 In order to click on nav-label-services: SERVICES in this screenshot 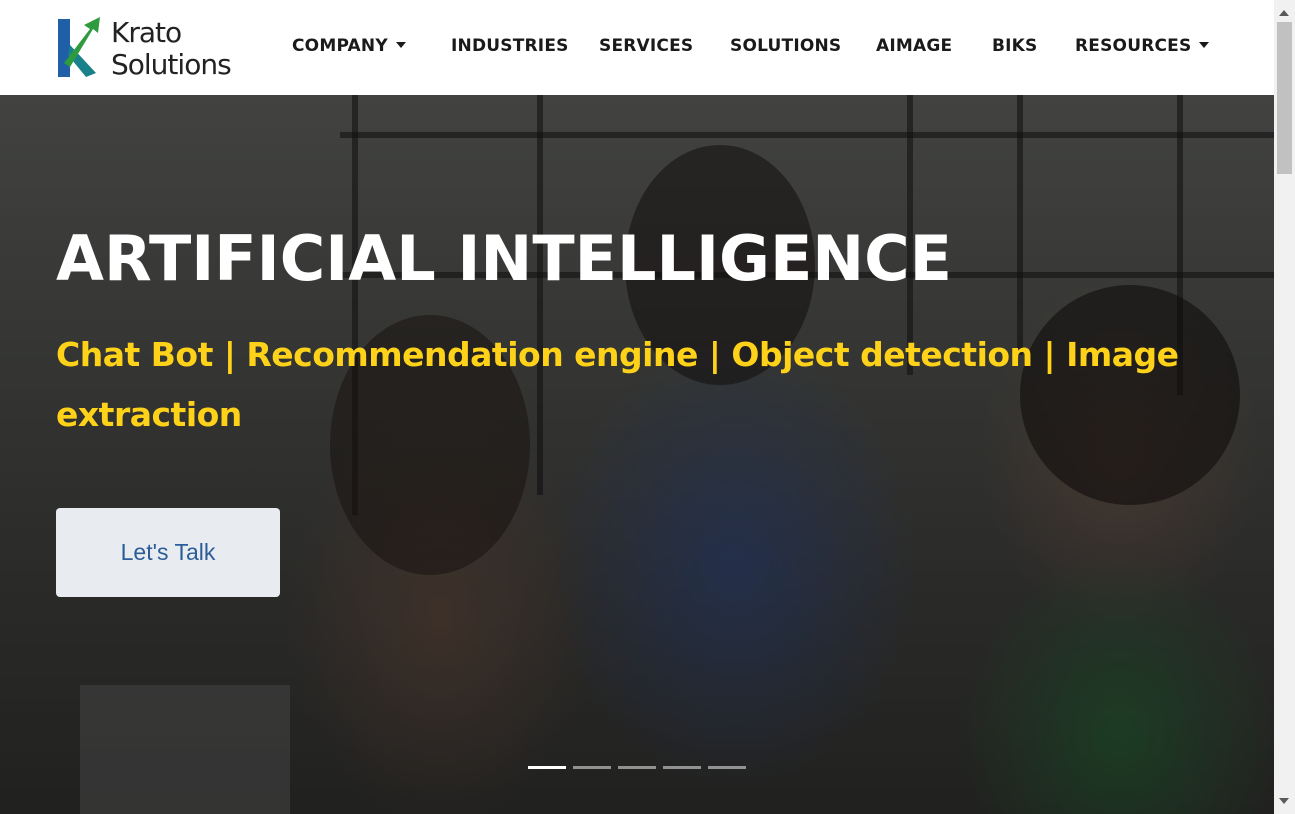, I will do `click(646, 46)`.